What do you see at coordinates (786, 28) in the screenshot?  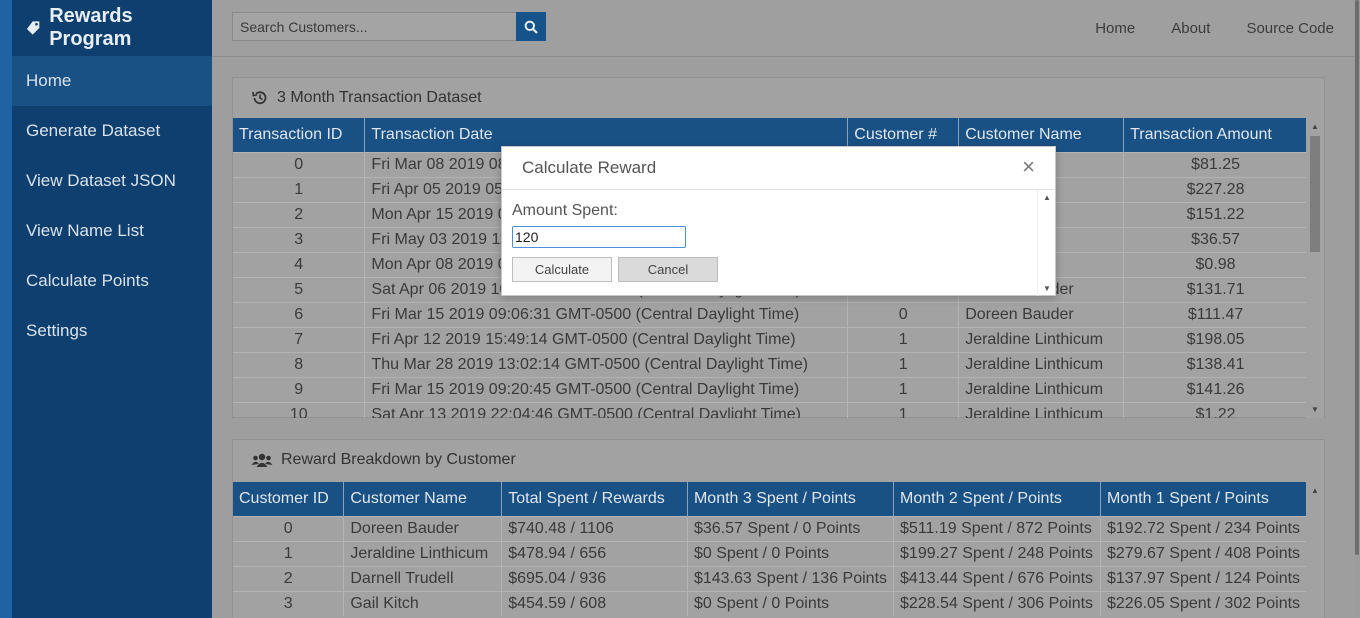 I see `topbar: Home About Source Code` at bounding box center [786, 28].